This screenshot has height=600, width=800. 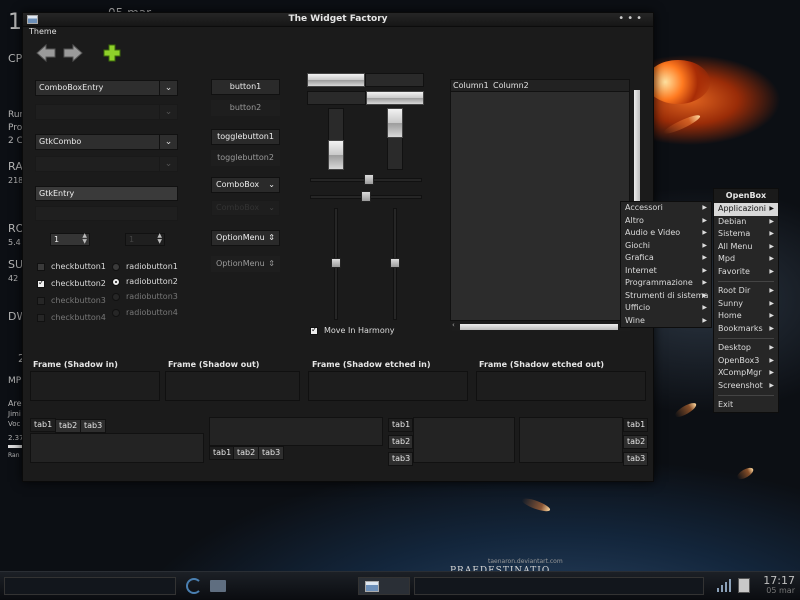 I want to click on gtk-combo: GtkCombo ⌄, so click(x=106, y=142).